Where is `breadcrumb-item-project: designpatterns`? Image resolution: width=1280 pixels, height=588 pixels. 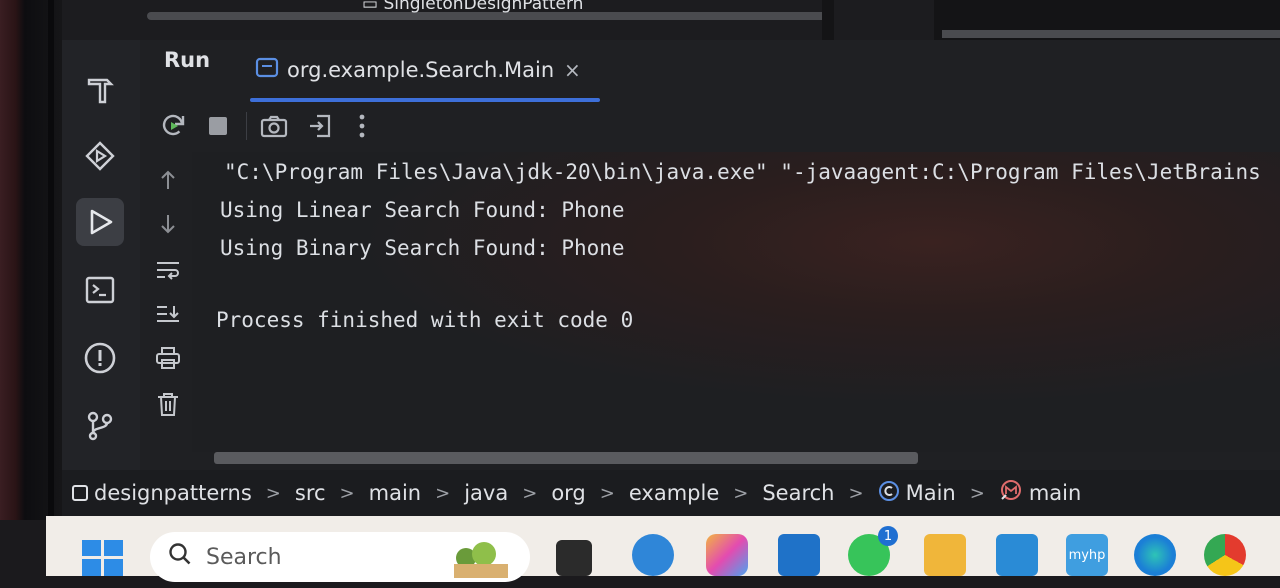
breadcrumb-item-project: designpatterns is located at coordinates (162, 493).